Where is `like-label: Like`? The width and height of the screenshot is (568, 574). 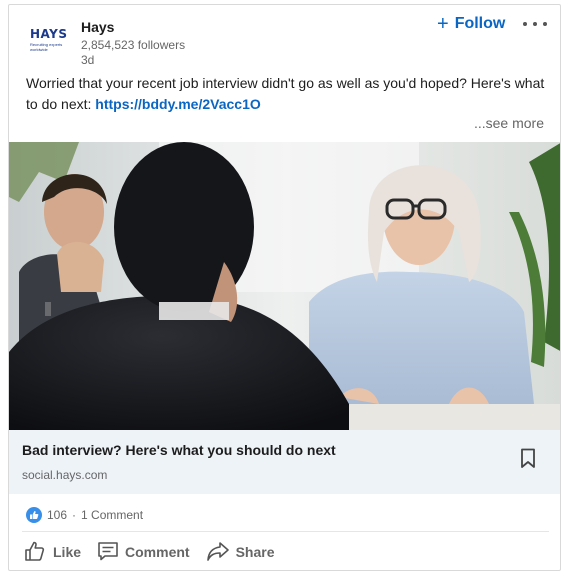
like-label: Like is located at coordinates (67, 552).